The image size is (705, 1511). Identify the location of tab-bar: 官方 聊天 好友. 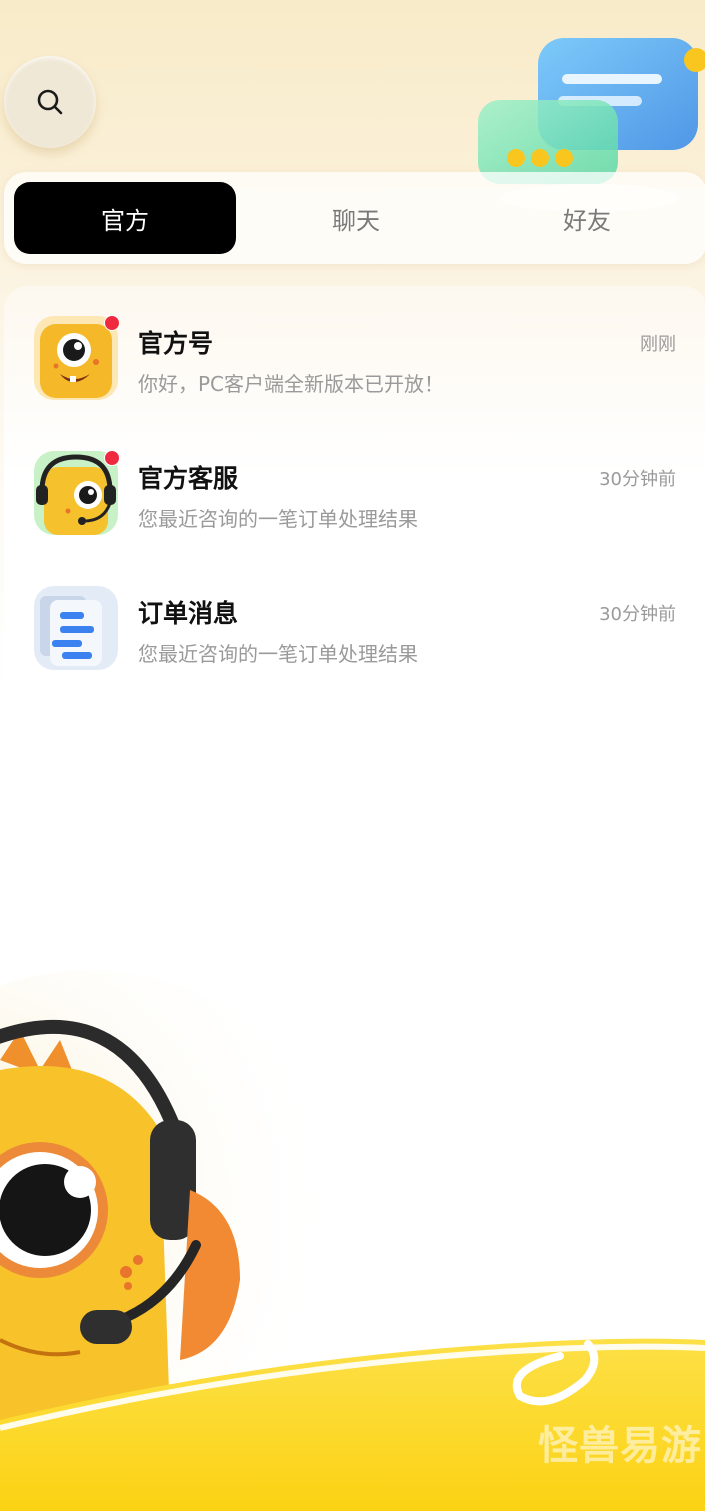
(354, 218).